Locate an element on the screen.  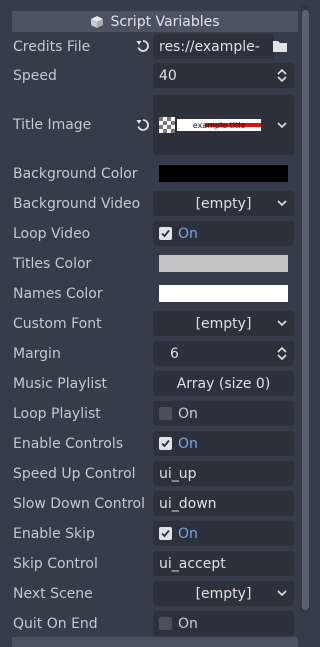
row-background-video: Background Video [empty] is located at coordinates (150, 203).